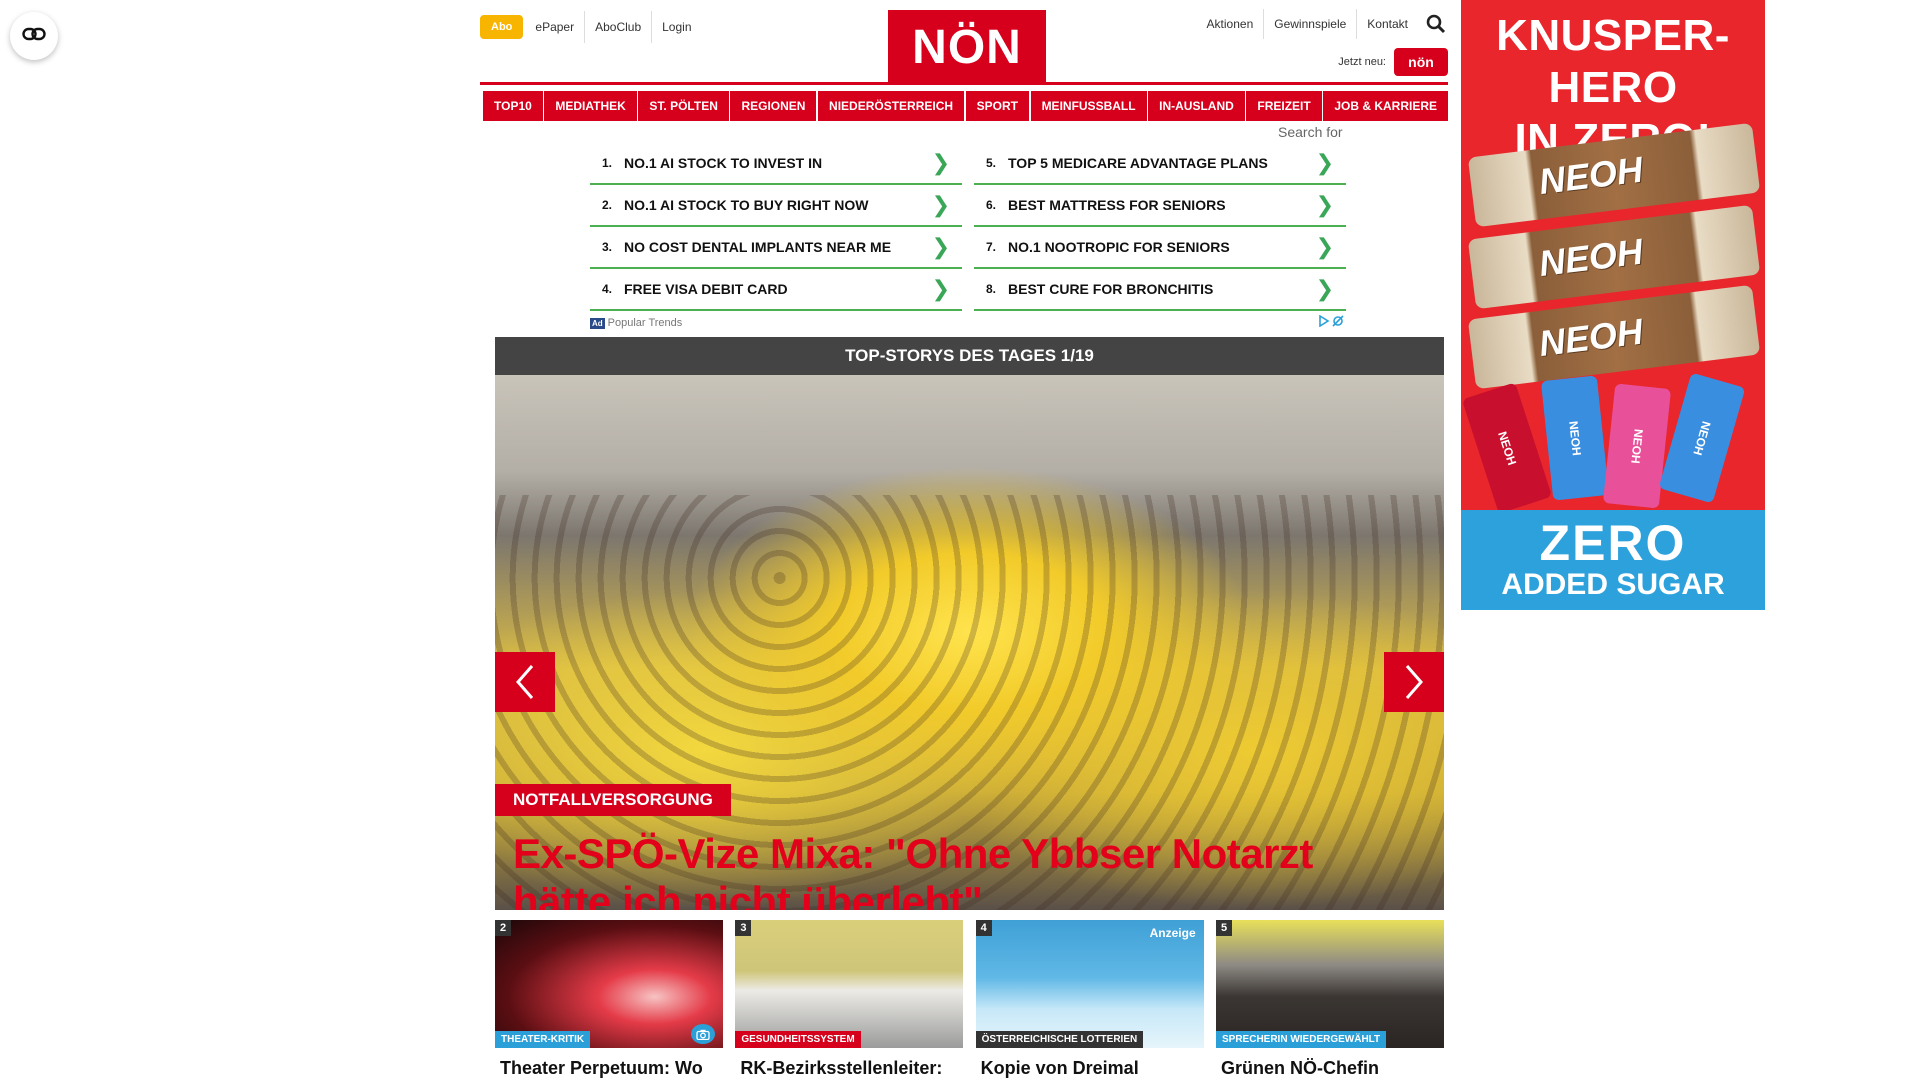 Image resolution: width=1920 pixels, height=1080 pixels. I want to click on sponsored-item-text: NO.1 NOOTROPIC FOR SENIORS, so click(1119, 247).